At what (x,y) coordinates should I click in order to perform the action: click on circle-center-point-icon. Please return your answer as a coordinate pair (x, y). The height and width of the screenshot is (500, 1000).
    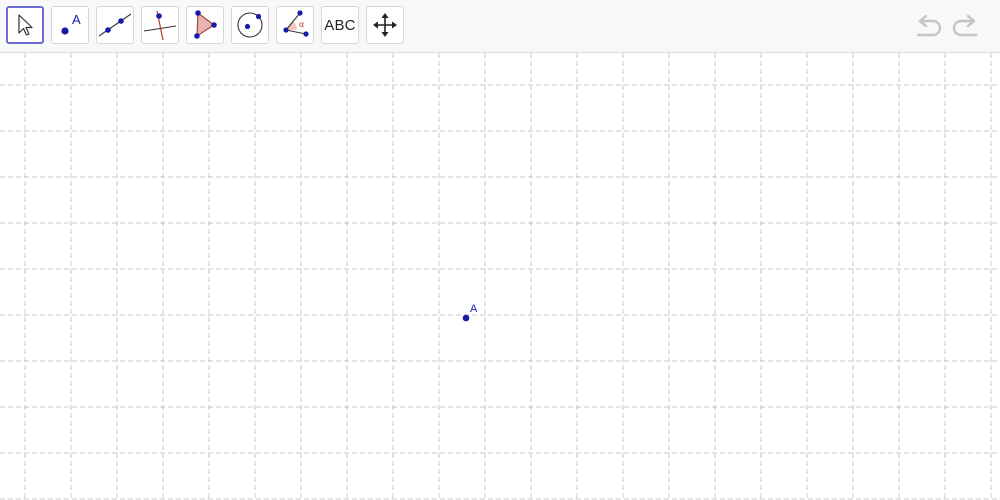
    Looking at the image, I should click on (250, 25).